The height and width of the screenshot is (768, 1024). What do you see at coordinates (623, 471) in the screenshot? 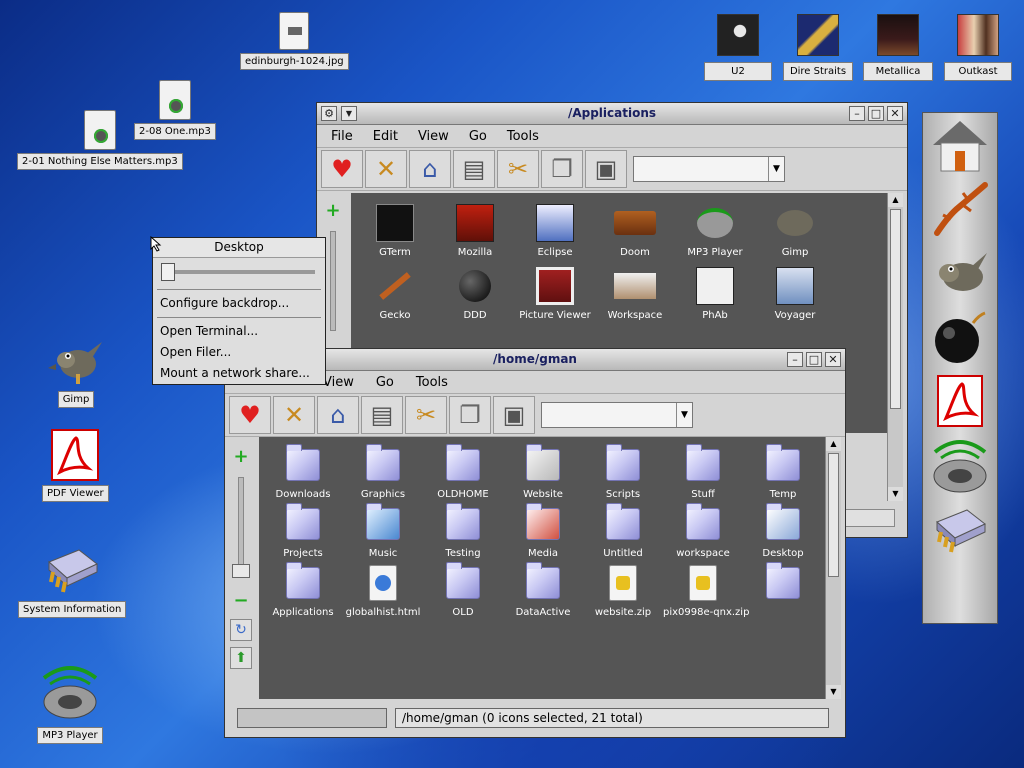
I see `folder-item: Scripts` at bounding box center [623, 471].